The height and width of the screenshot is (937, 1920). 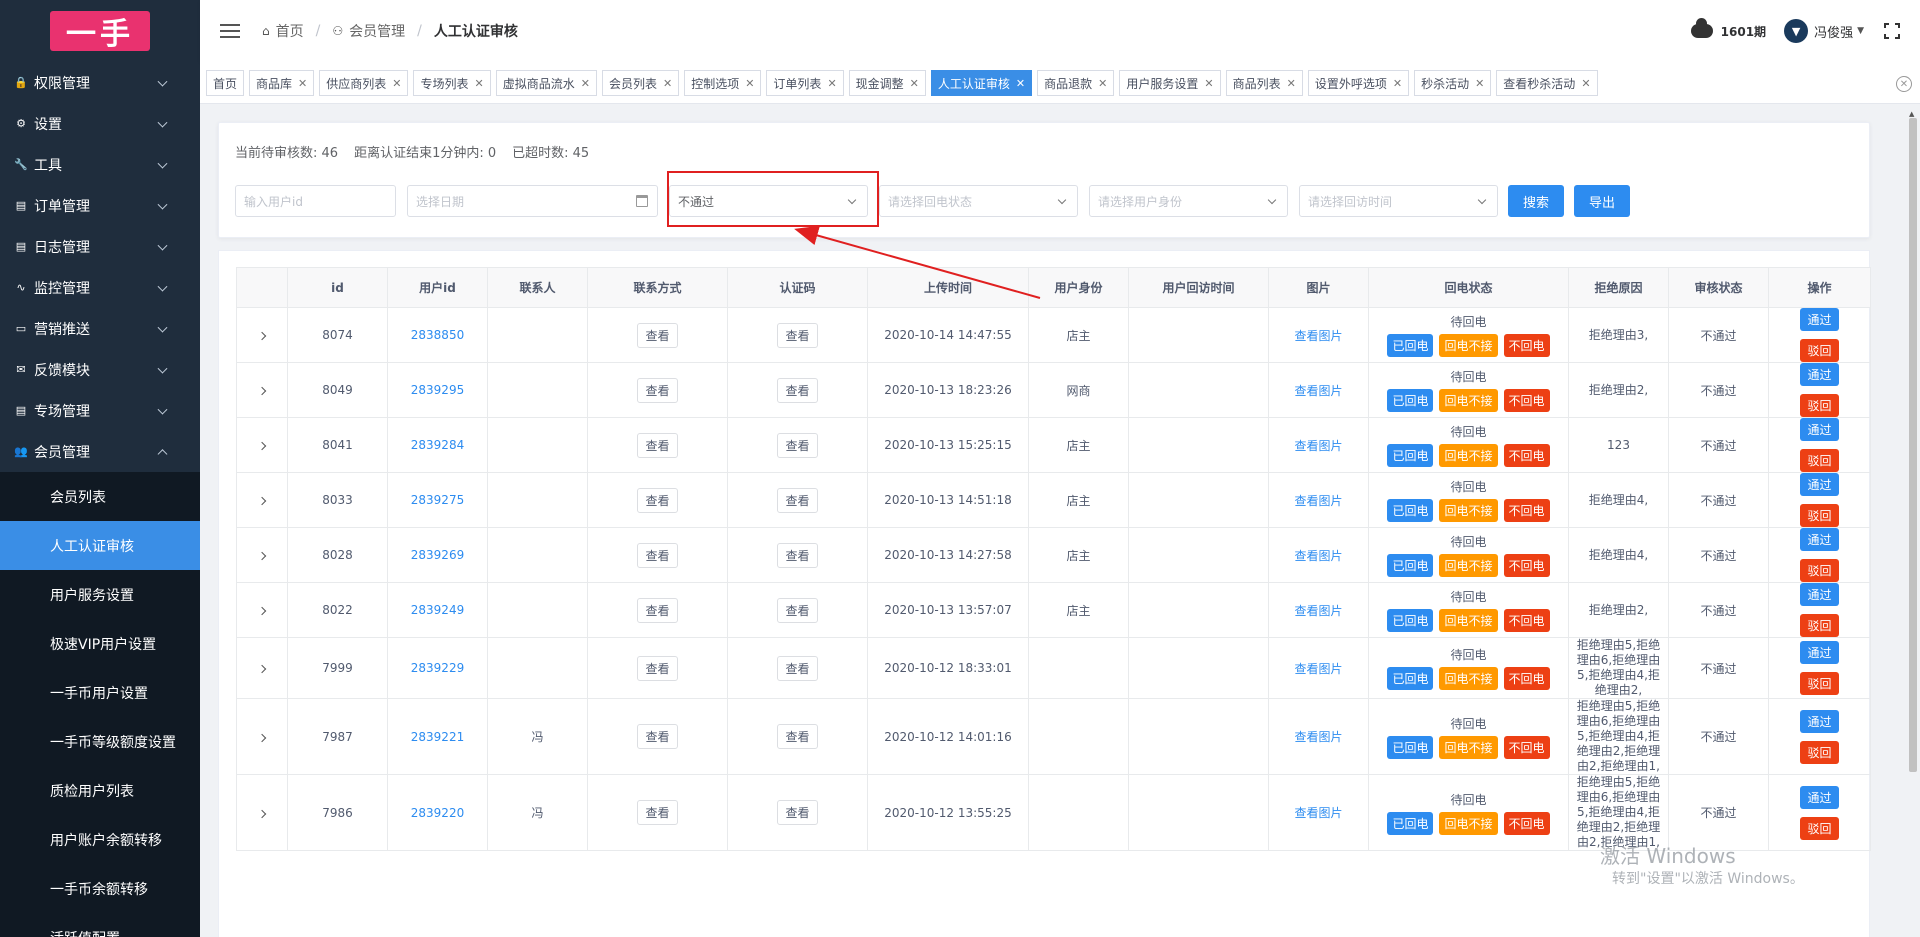 I want to click on close-all-tabs-icon: ✕, so click(x=1904, y=84).